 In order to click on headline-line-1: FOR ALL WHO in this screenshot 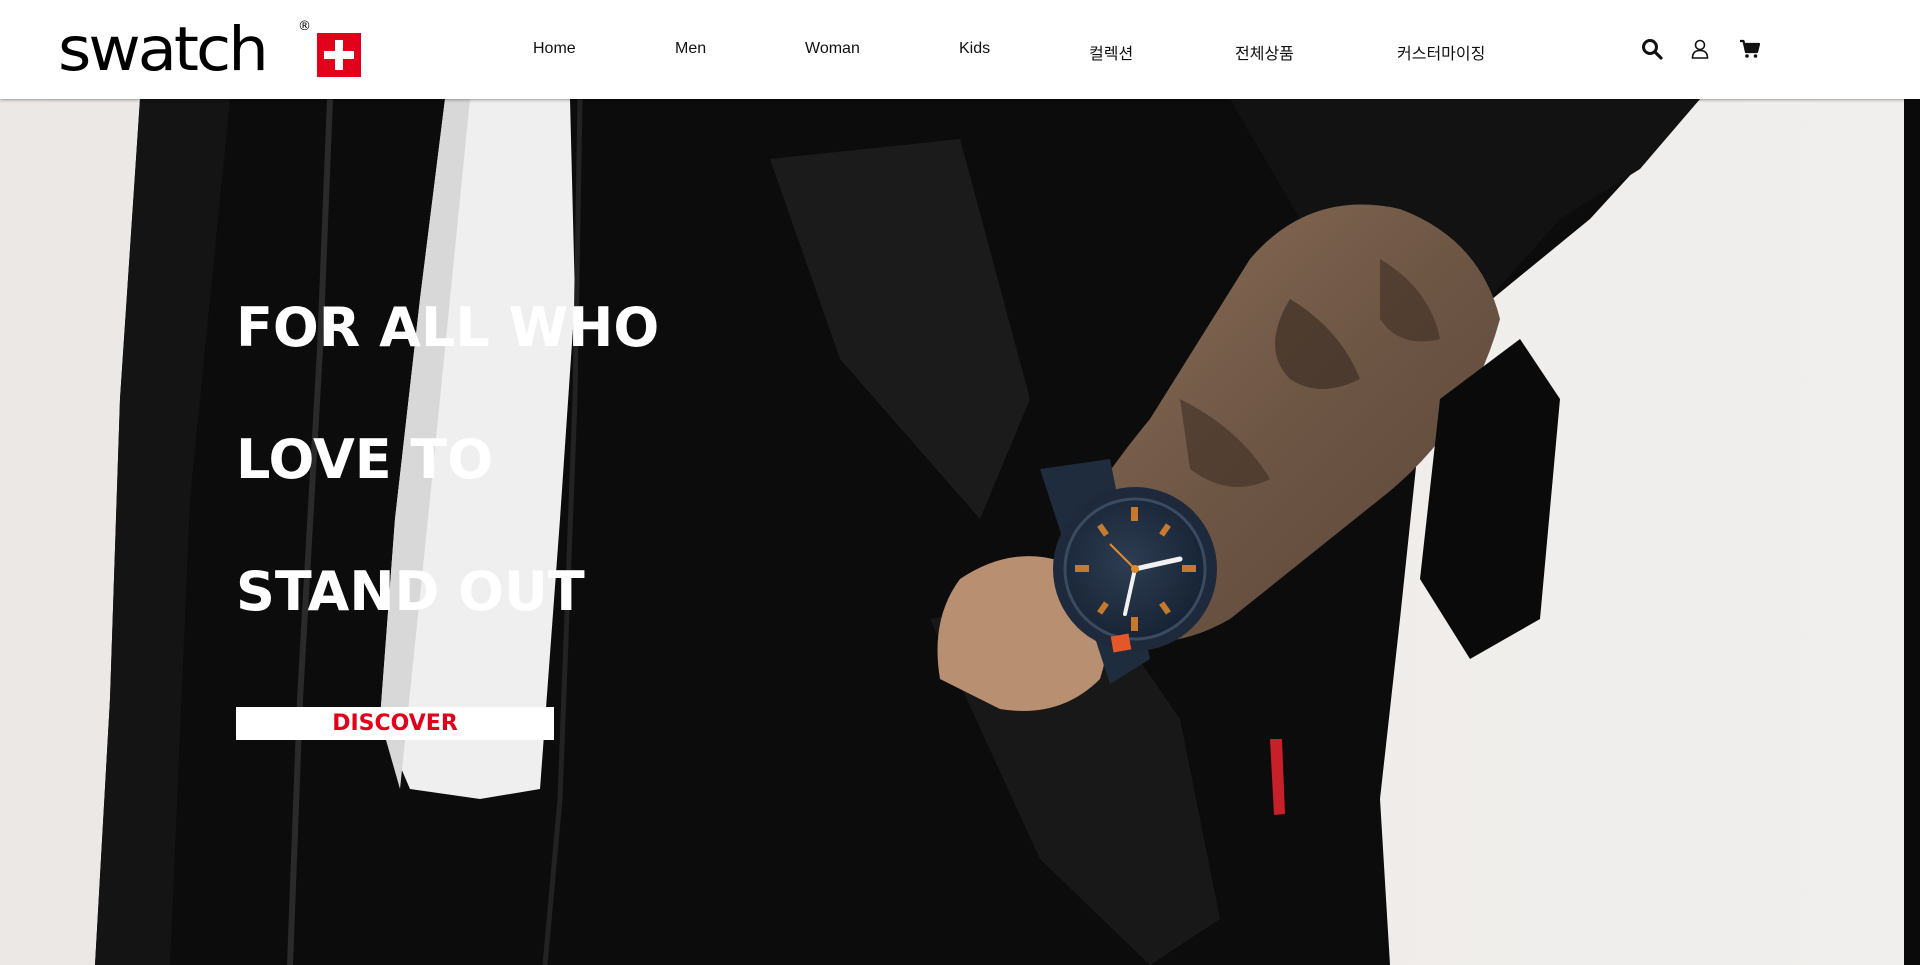, I will do `click(448, 327)`.